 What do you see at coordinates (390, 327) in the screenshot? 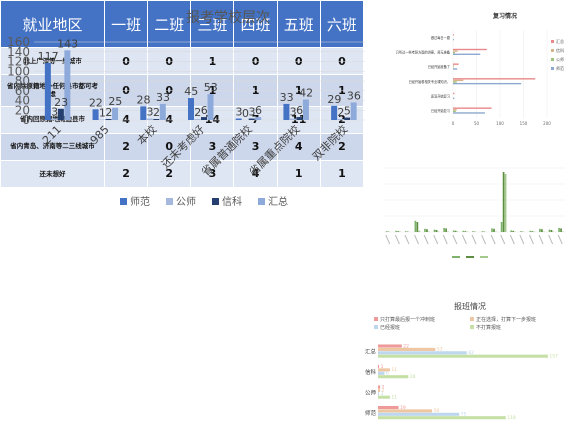
I see `legend-label: 已经报班` at bounding box center [390, 327].